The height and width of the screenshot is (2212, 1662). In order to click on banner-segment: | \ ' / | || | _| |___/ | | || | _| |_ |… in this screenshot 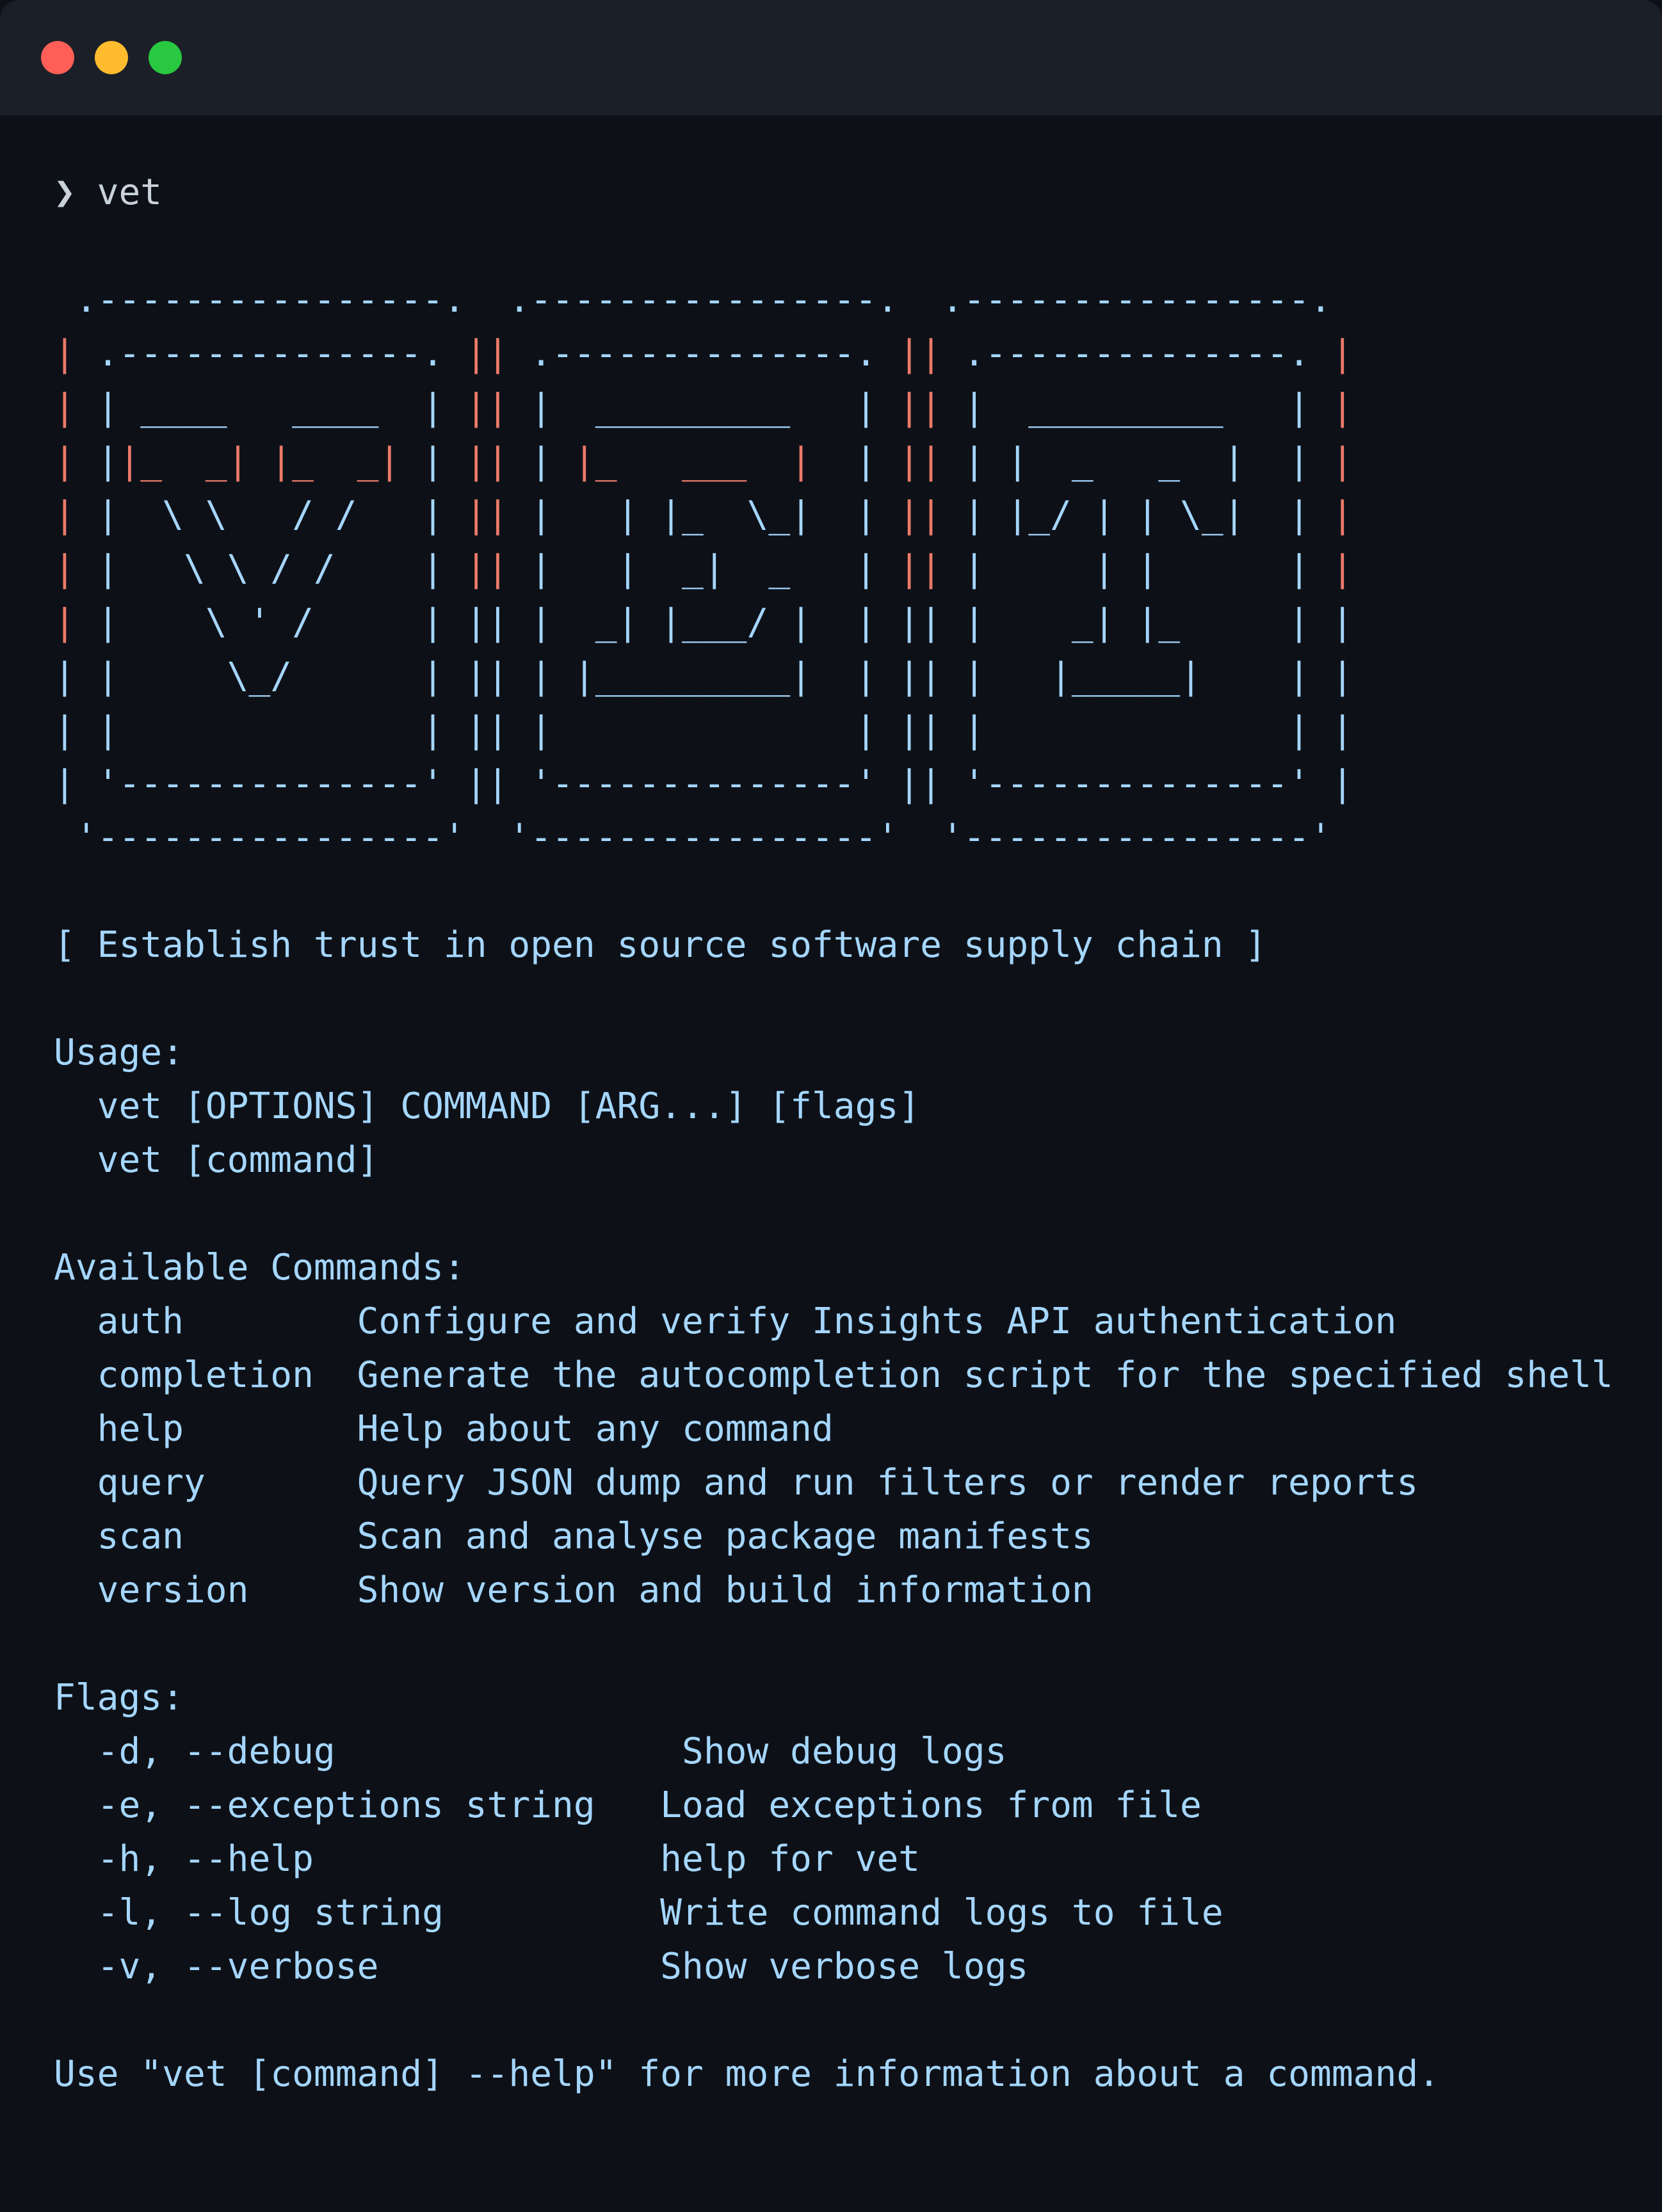, I will do `click(725, 622)`.